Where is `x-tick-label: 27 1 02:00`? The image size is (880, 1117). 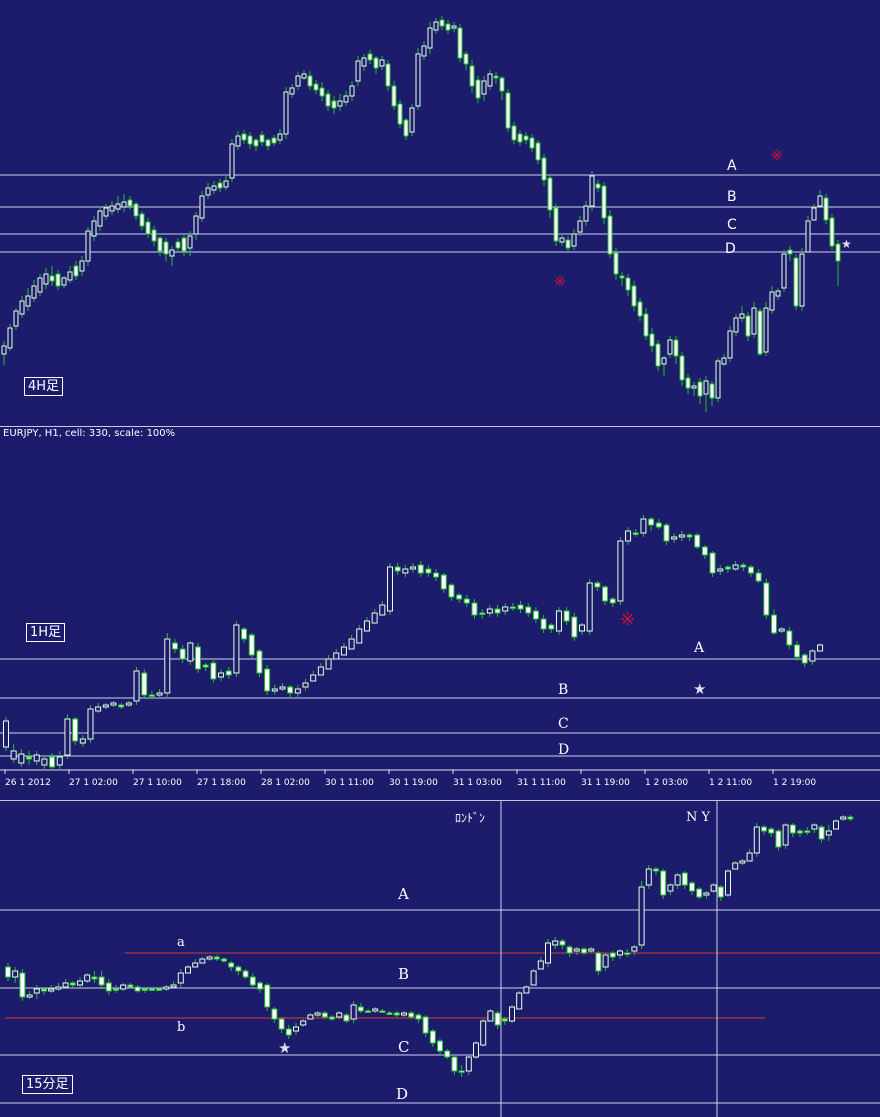 x-tick-label: 27 1 02:00 is located at coordinates (93, 783).